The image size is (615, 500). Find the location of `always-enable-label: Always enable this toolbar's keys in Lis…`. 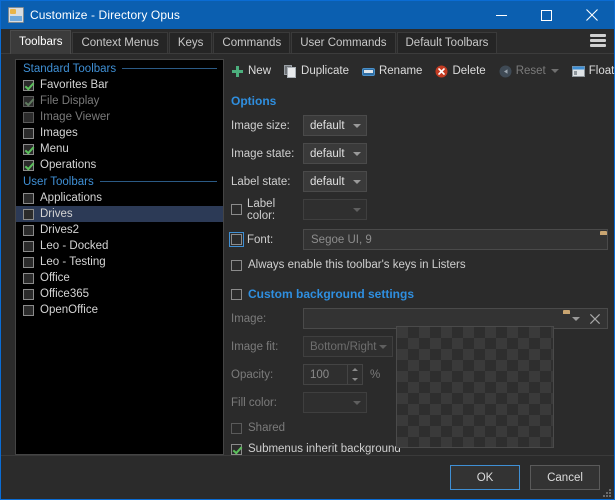

always-enable-label: Always enable this toolbar's keys in Lis… is located at coordinates (357, 265).